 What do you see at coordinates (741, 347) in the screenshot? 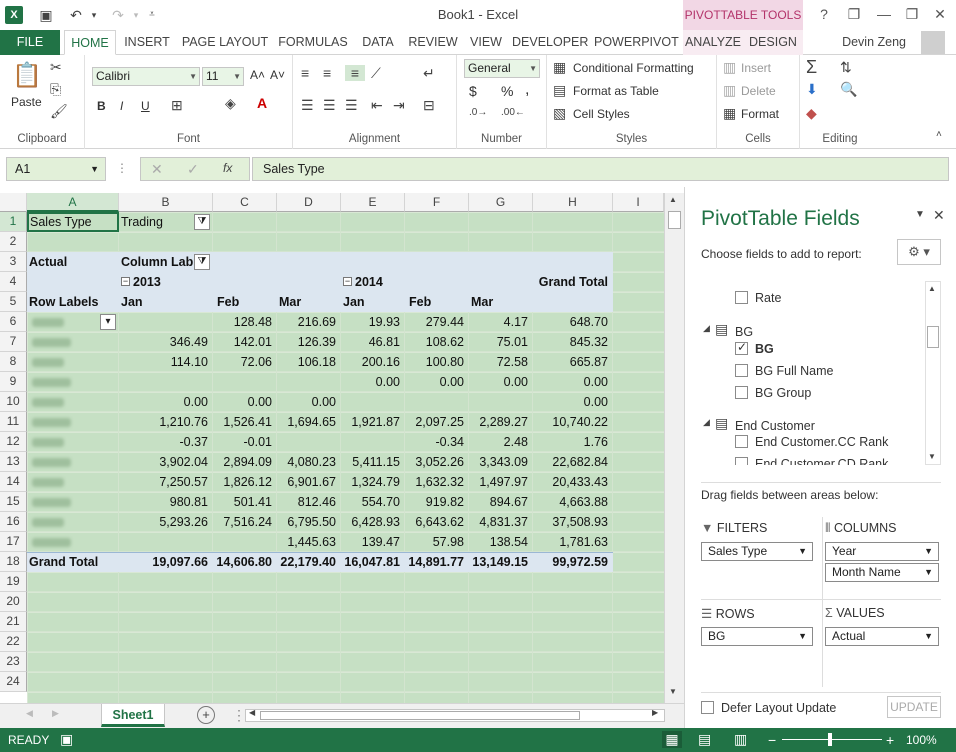
I see `bg-checkbox: ✓` at bounding box center [741, 347].